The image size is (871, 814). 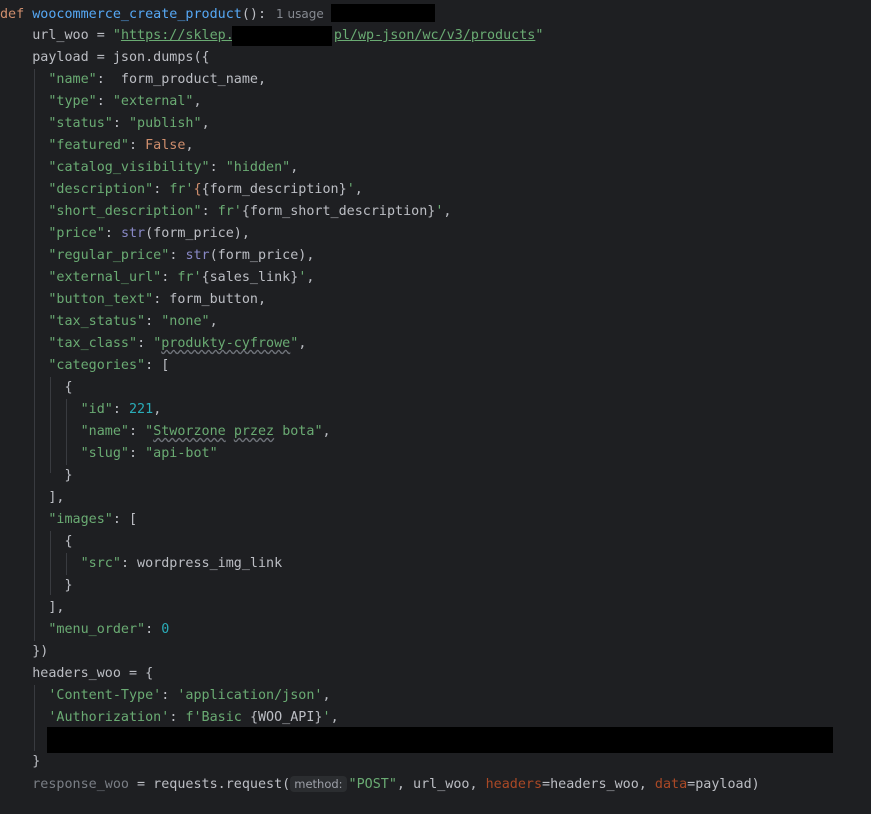 What do you see at coordinates (96, 146) in the screenshot?
I see `code-line-7: "featured": False,` at bounding box center [96, 146].